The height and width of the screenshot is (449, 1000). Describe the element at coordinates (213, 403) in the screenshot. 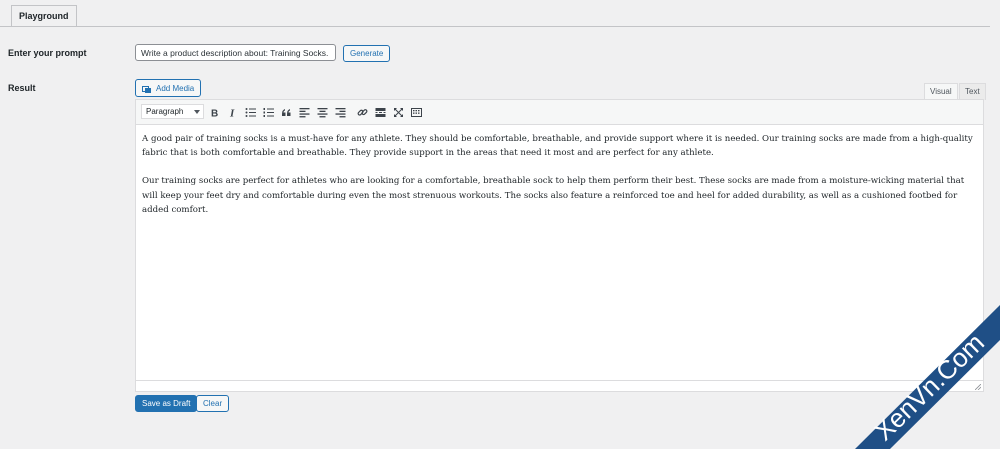

I see `clear-button: Clear` at that location.